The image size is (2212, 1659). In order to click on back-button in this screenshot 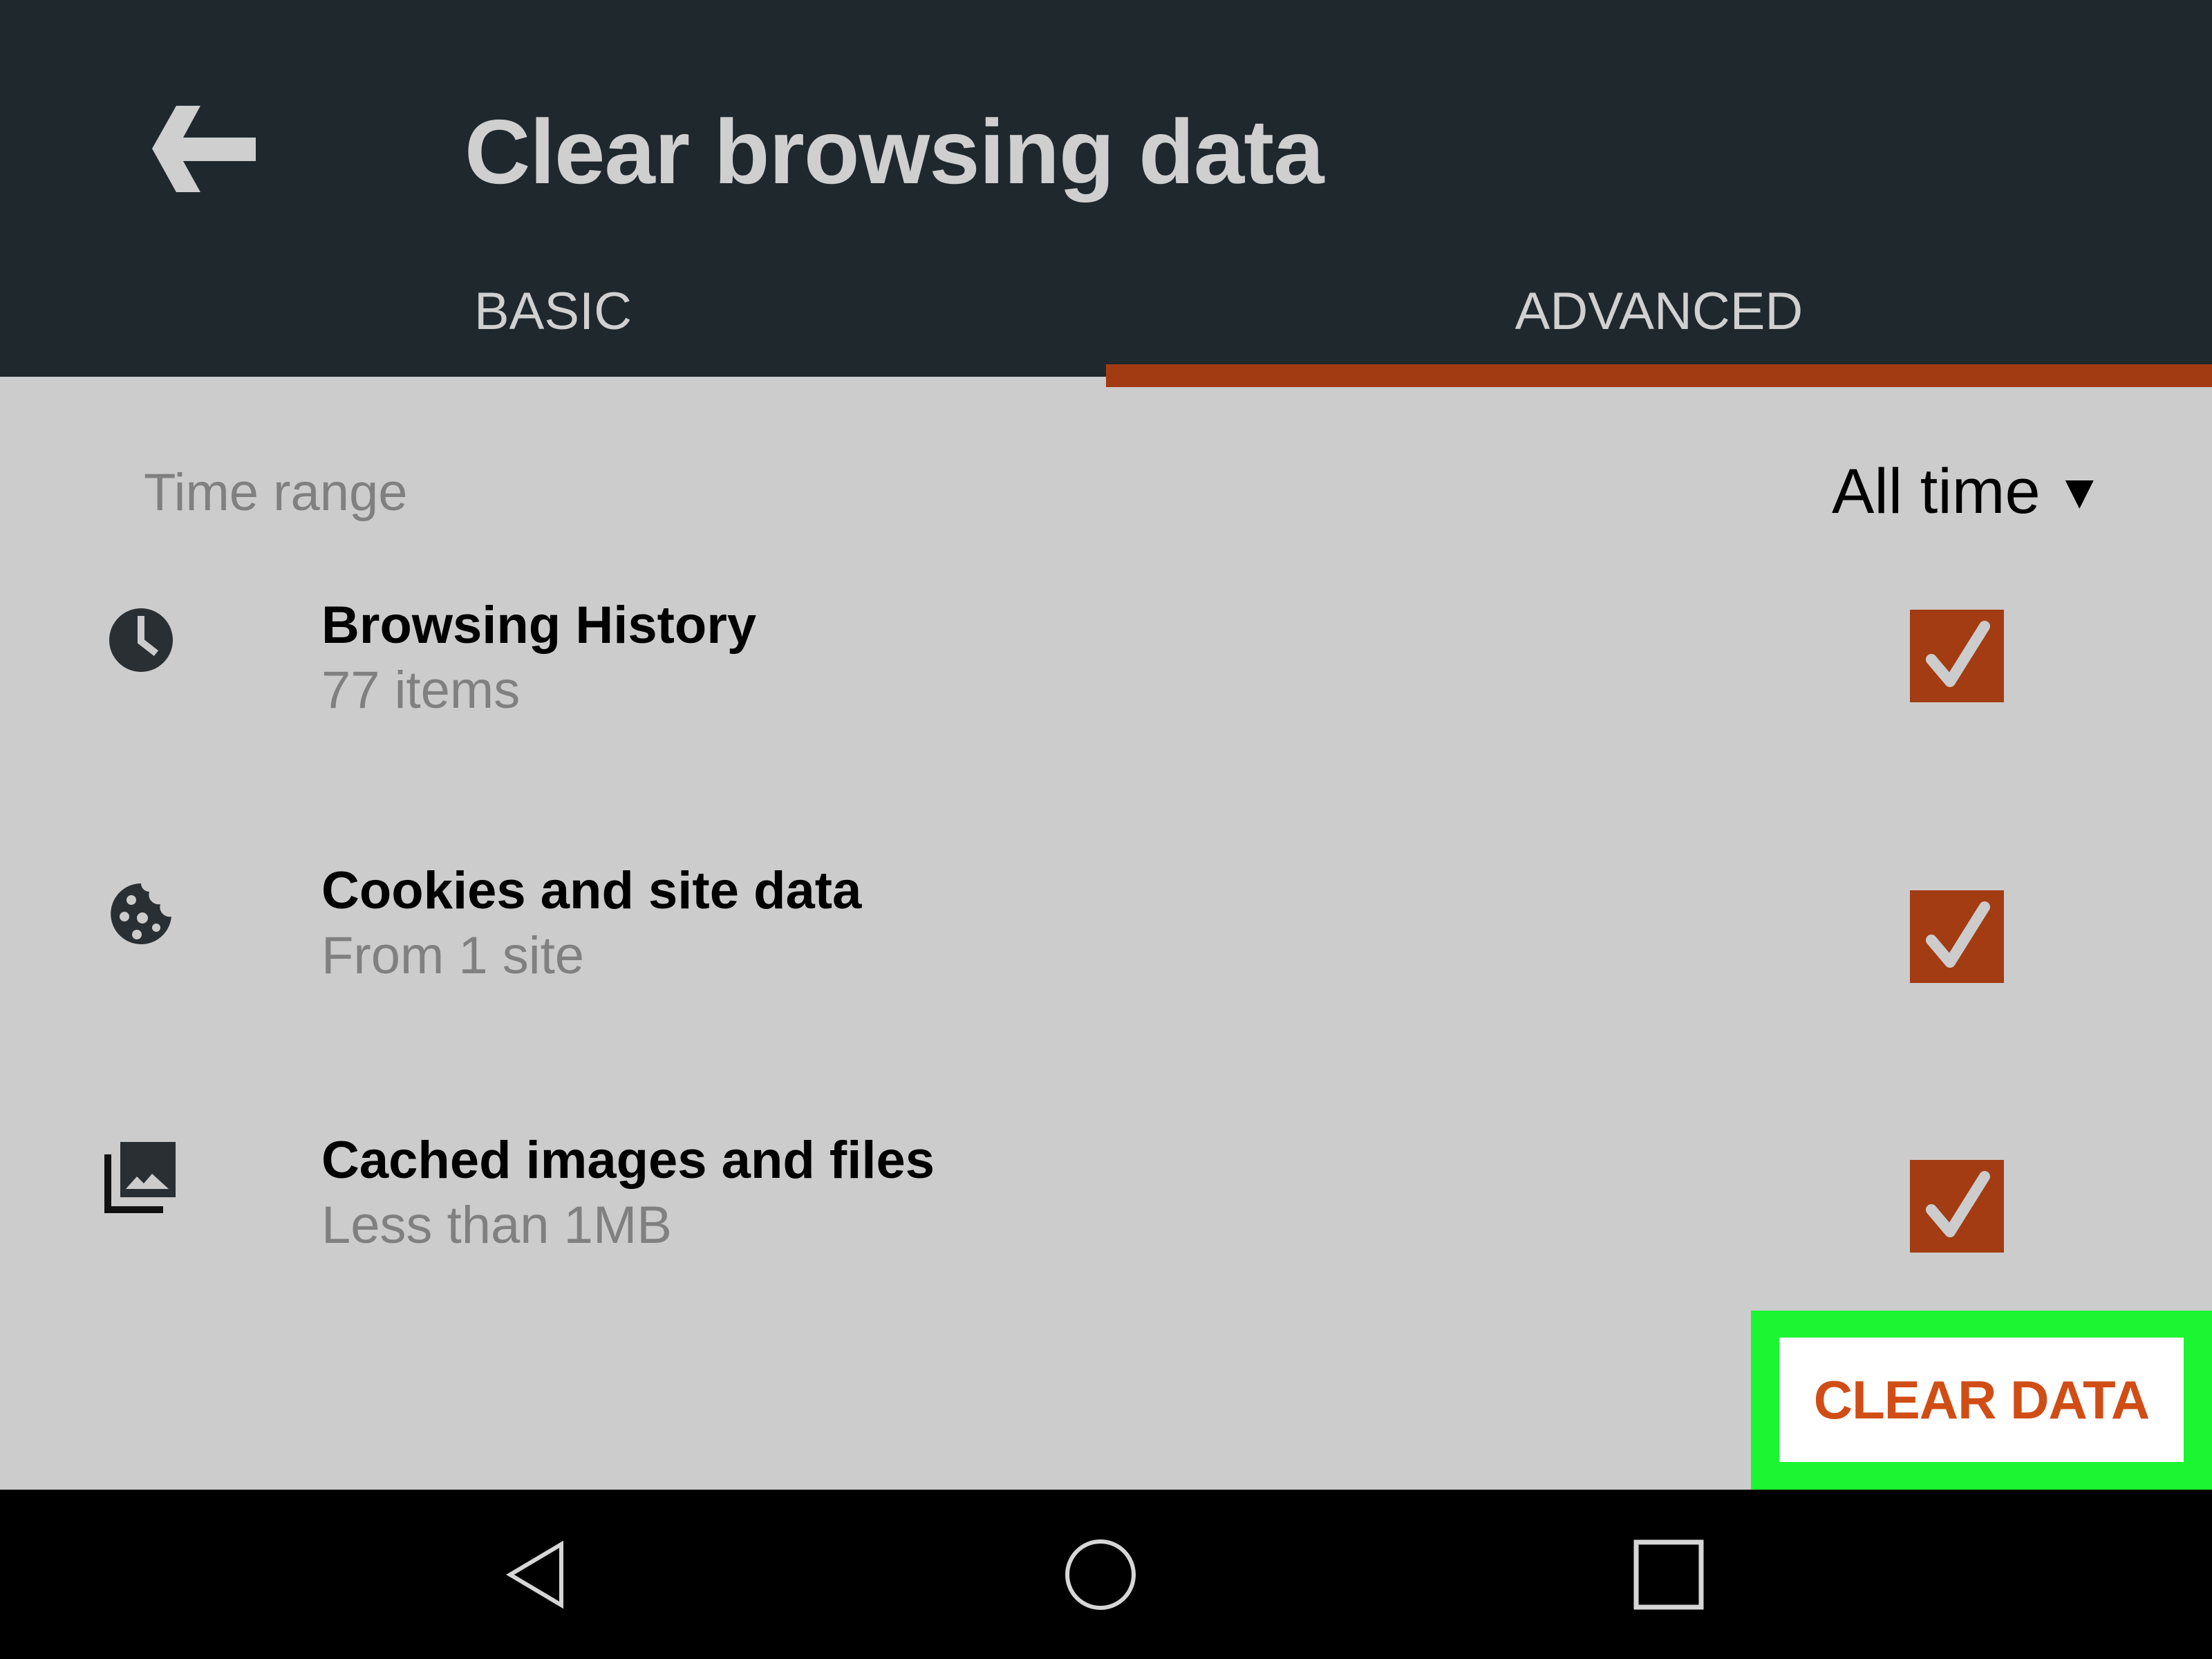, I will do `click(204, 148)`.